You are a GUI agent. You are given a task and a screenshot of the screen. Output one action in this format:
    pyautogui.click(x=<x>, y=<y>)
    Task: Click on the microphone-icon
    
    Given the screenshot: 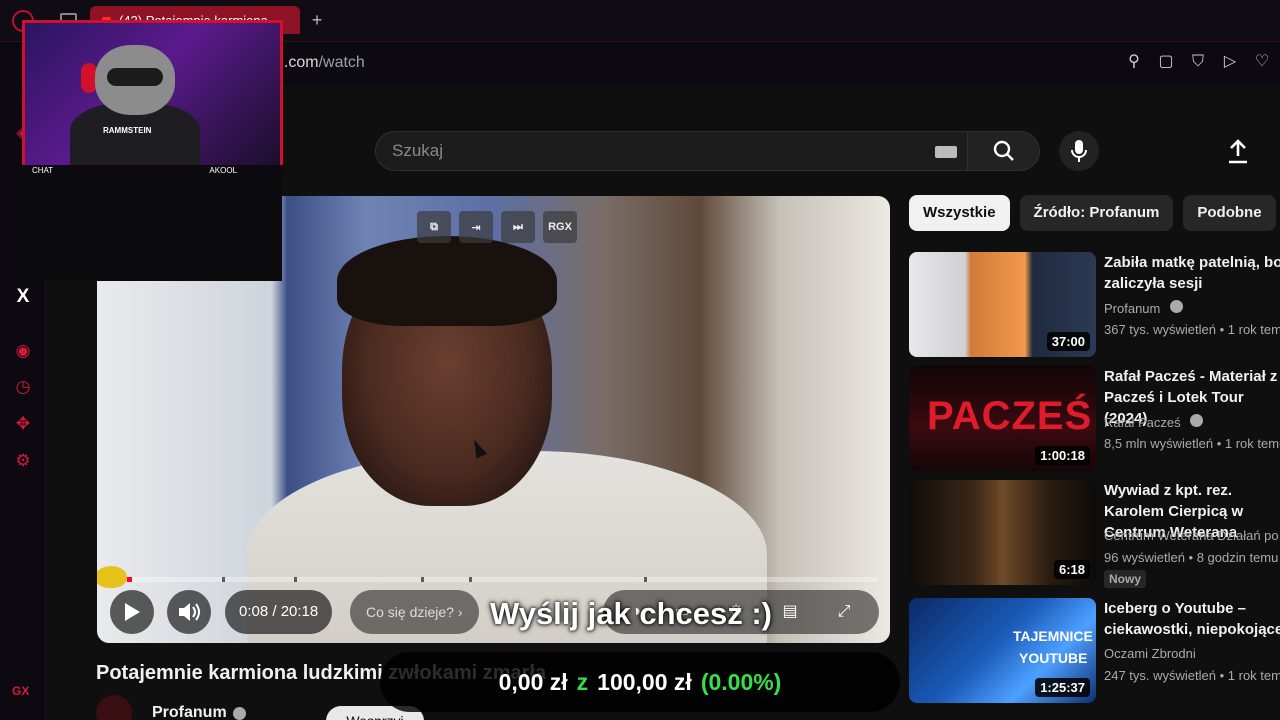 What is the action you would take?
    pyautogui.click(x=1079, y=151)
    